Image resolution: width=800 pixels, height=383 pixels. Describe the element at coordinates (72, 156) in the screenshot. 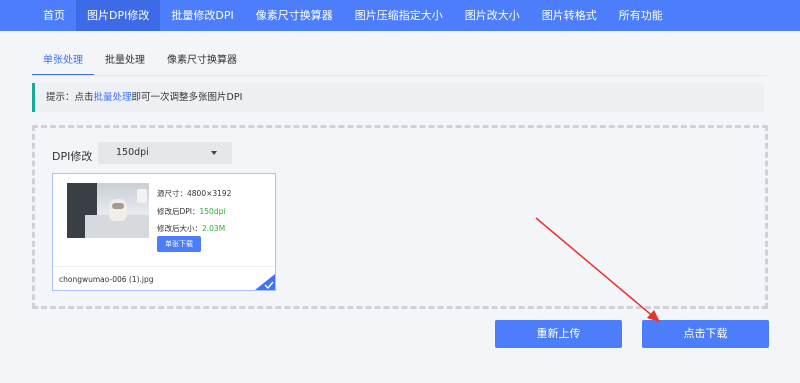

I see `dpi-label: DPI修改` at that location.